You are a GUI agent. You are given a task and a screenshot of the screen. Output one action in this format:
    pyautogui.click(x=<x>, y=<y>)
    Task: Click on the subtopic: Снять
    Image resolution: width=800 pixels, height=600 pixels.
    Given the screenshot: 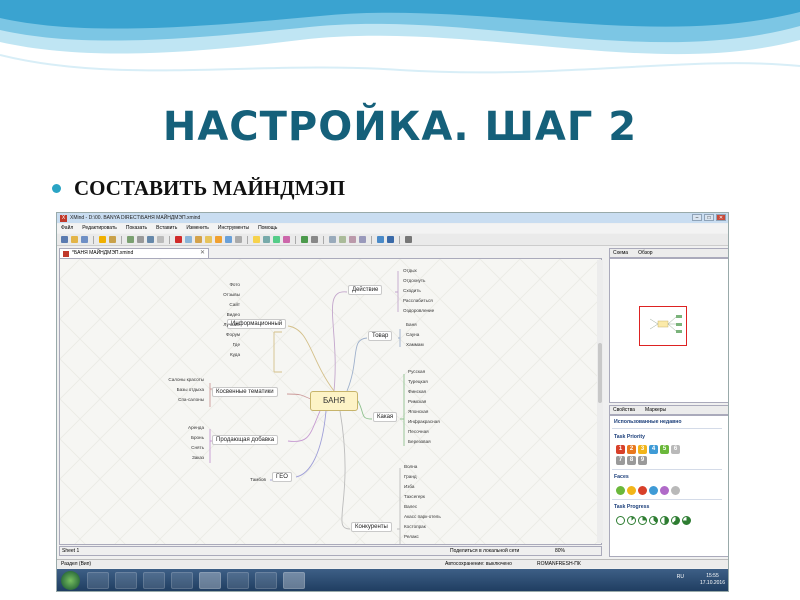 What is the action you would take?
    pyautogui.click(x=187, y=447)
    